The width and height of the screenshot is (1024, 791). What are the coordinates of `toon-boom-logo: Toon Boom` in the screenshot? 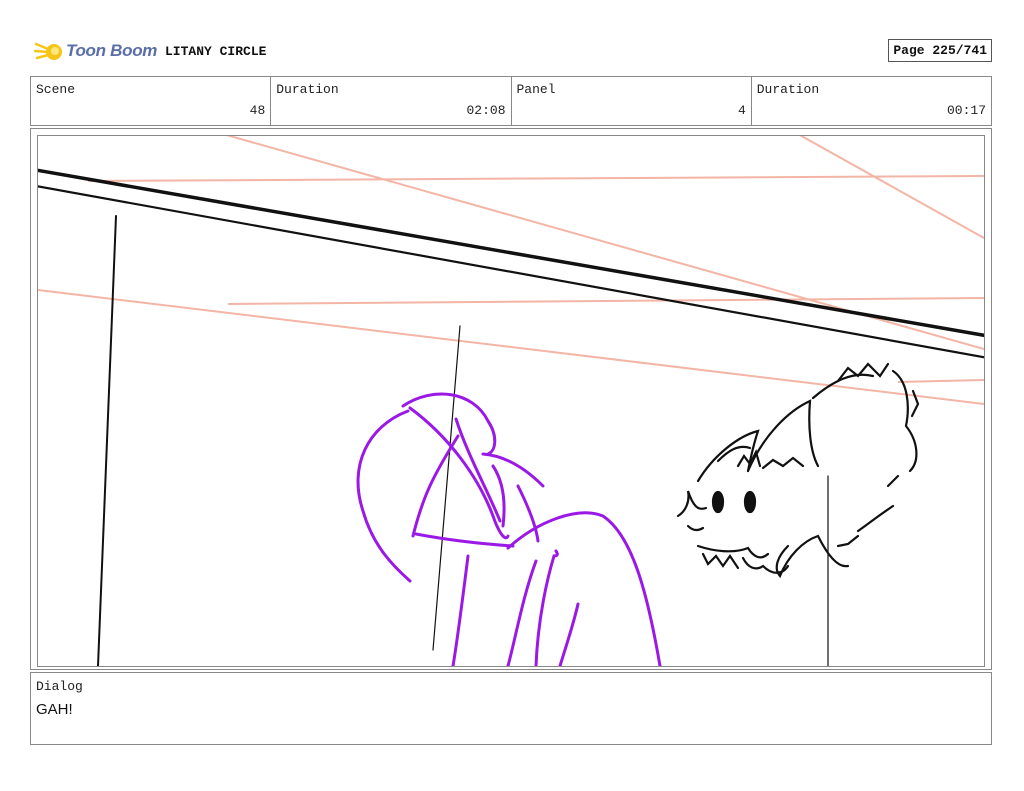 It's located at (95, 51).